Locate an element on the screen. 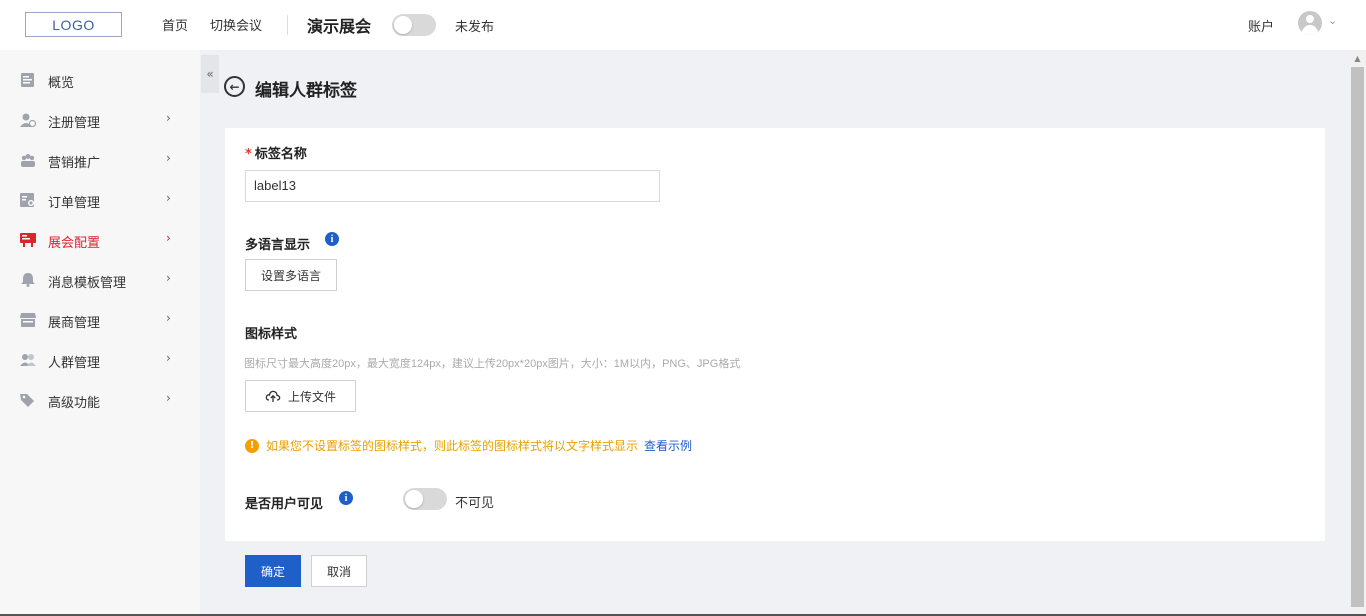  back-icon: ← is located at coordinates (234, 86).